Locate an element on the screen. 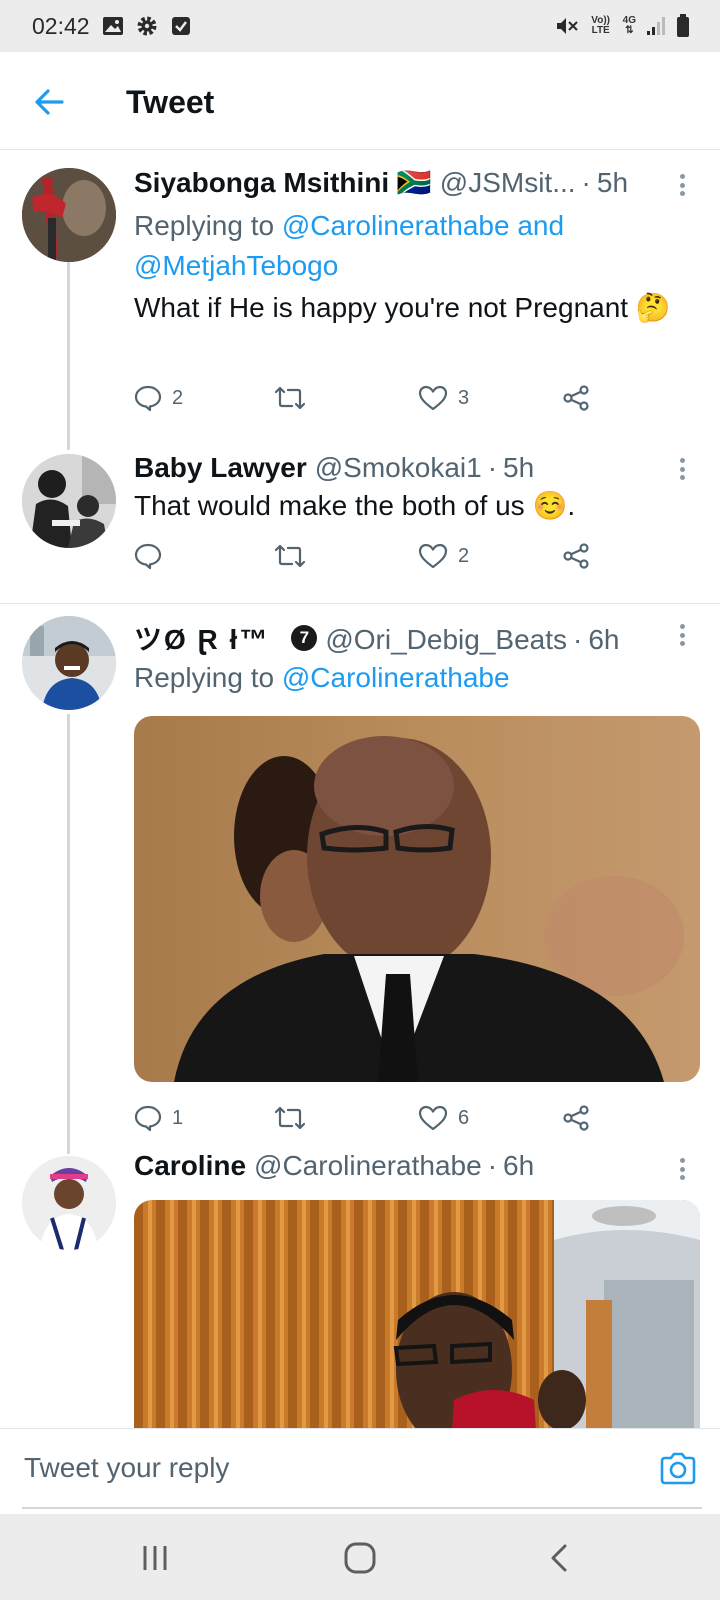 The height and width of the screenshot is (1600, 720). battery-icon is located at coordinates (683, 26).